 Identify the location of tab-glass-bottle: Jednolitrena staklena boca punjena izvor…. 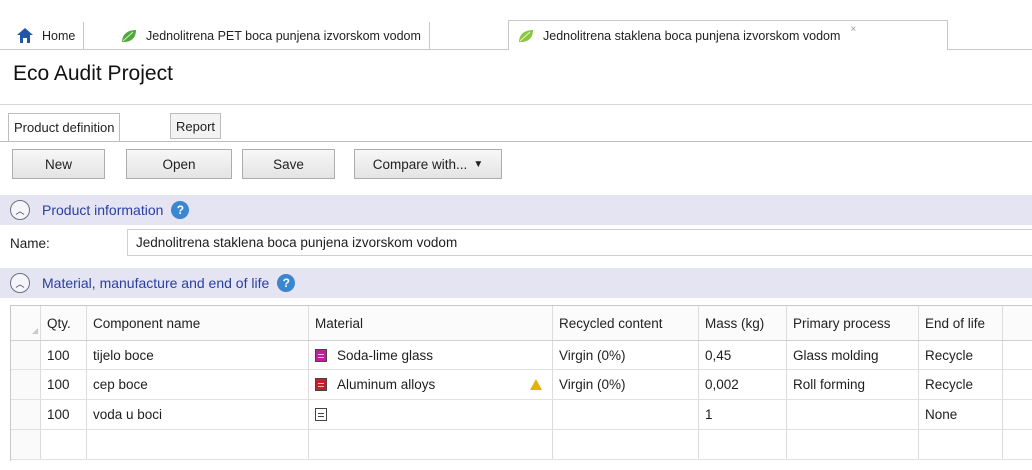
(728, 35).